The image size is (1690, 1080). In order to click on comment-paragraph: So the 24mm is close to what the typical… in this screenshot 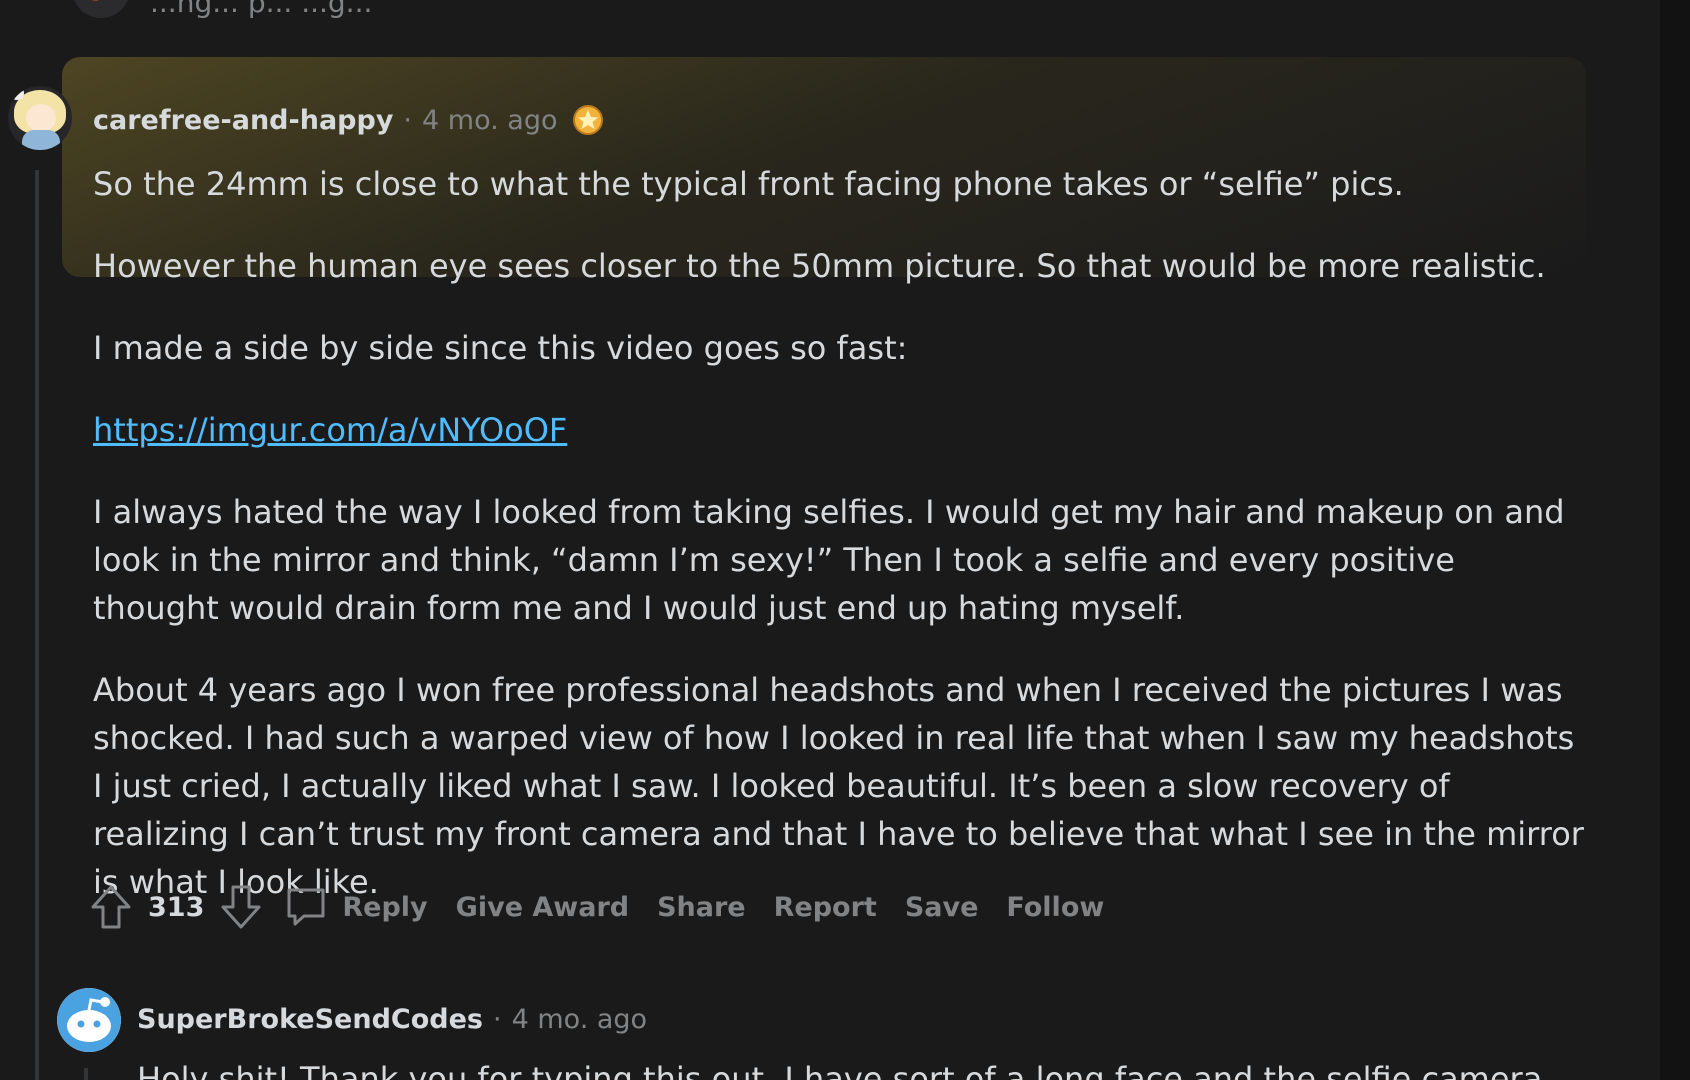, I will do `click(748, 184)`.